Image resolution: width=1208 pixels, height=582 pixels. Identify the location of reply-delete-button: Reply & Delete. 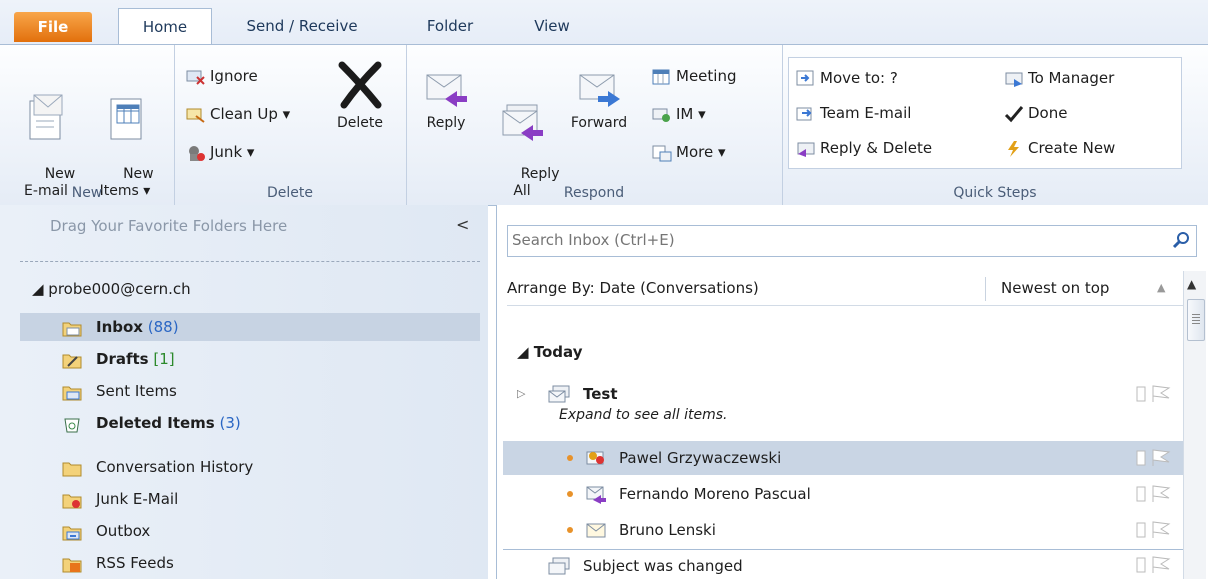
(864, 148).